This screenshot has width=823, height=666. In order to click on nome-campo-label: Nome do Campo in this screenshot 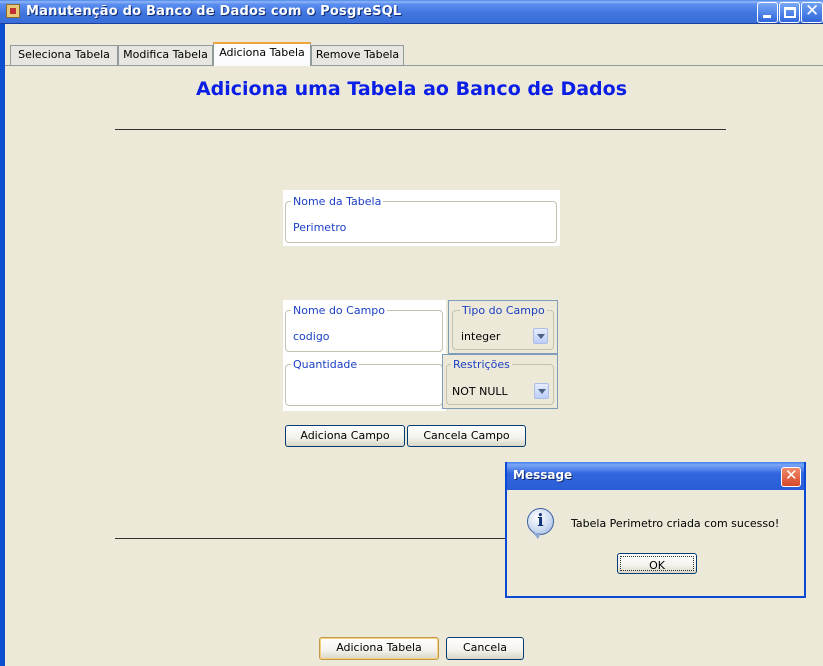, I will do `click(339, 310)`.